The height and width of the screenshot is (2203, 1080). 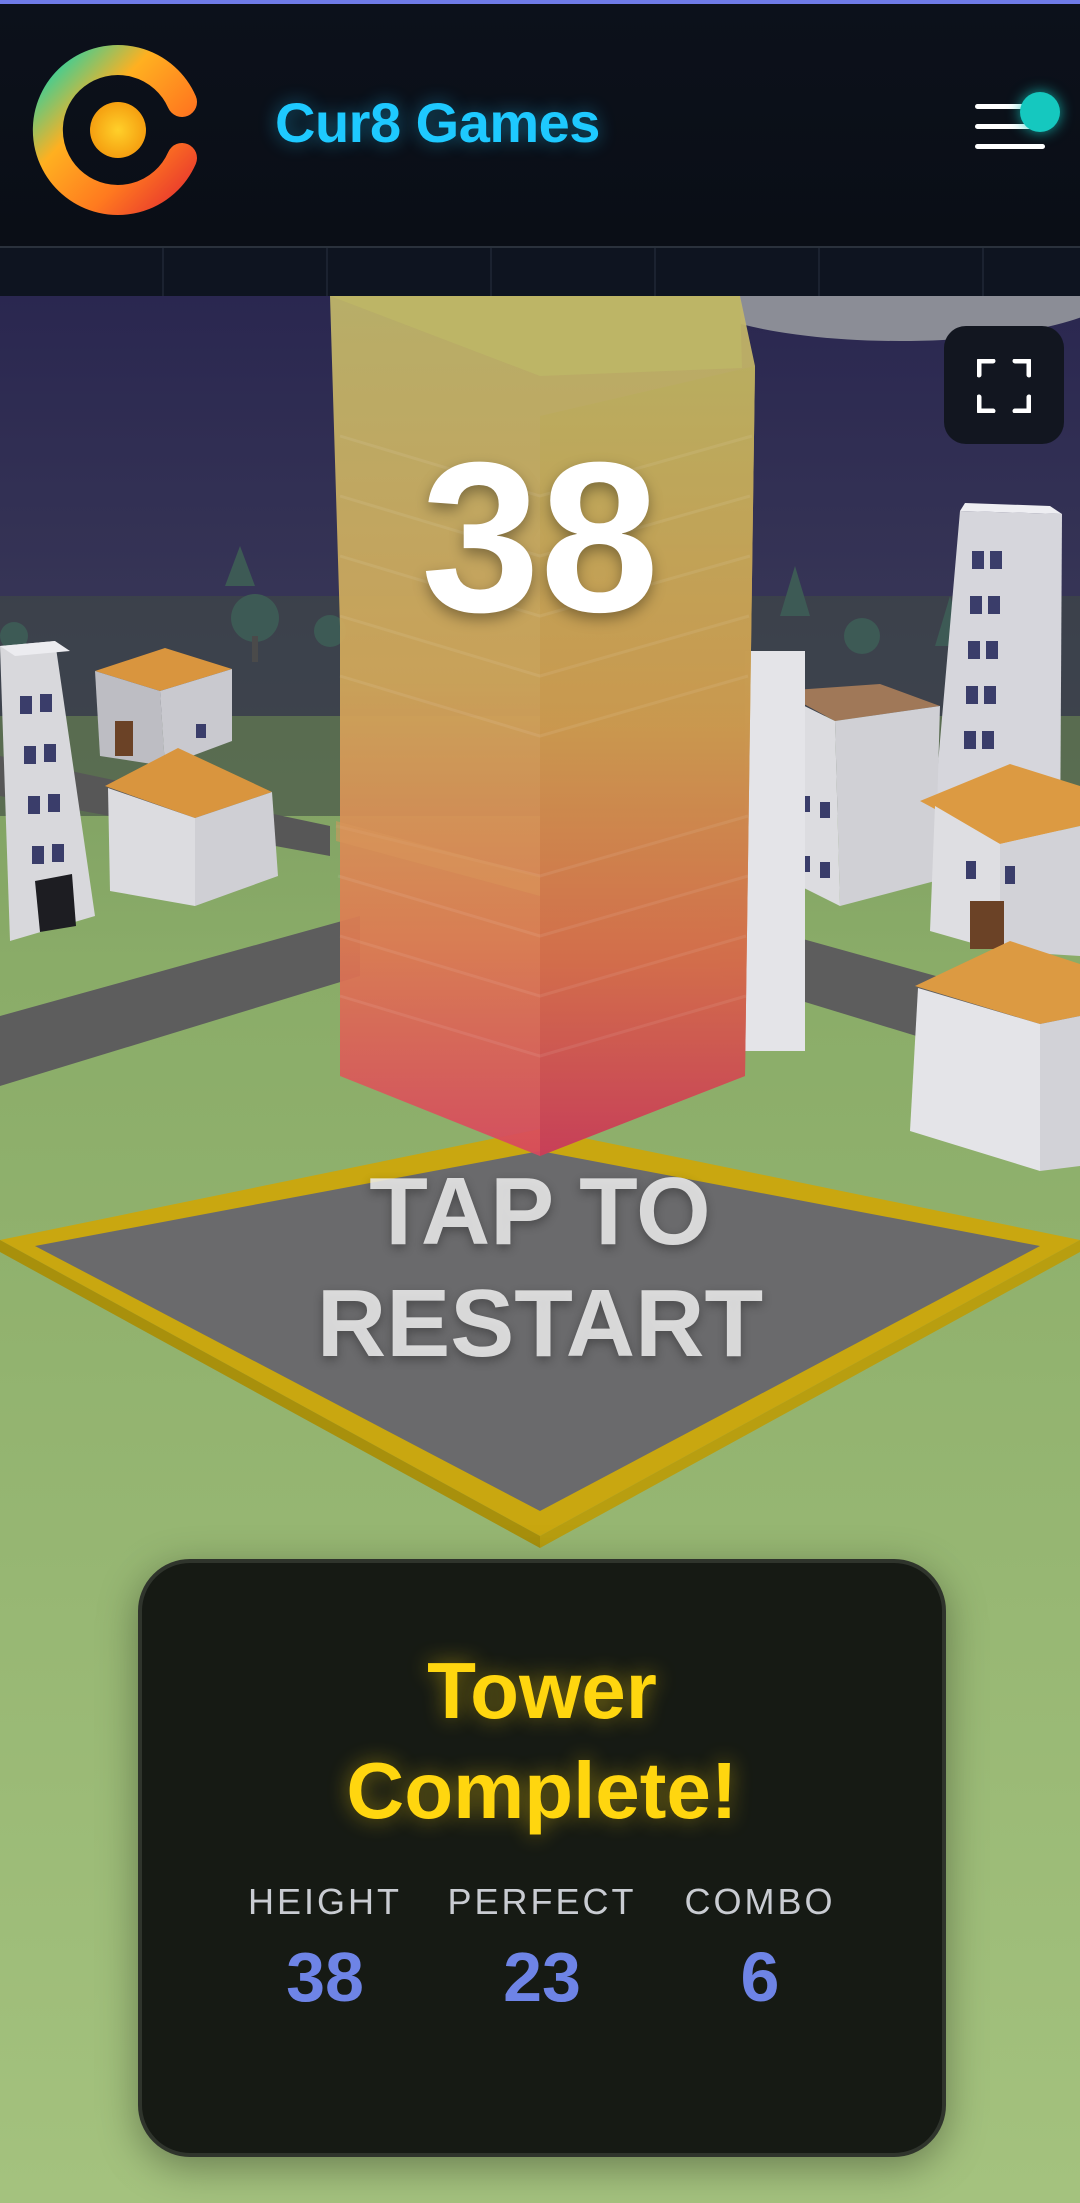 What do you see at coordinates (540, 1323) in the screenshot?
I see `restart-line-2: RESTART` at bounding box center [540, 1323].